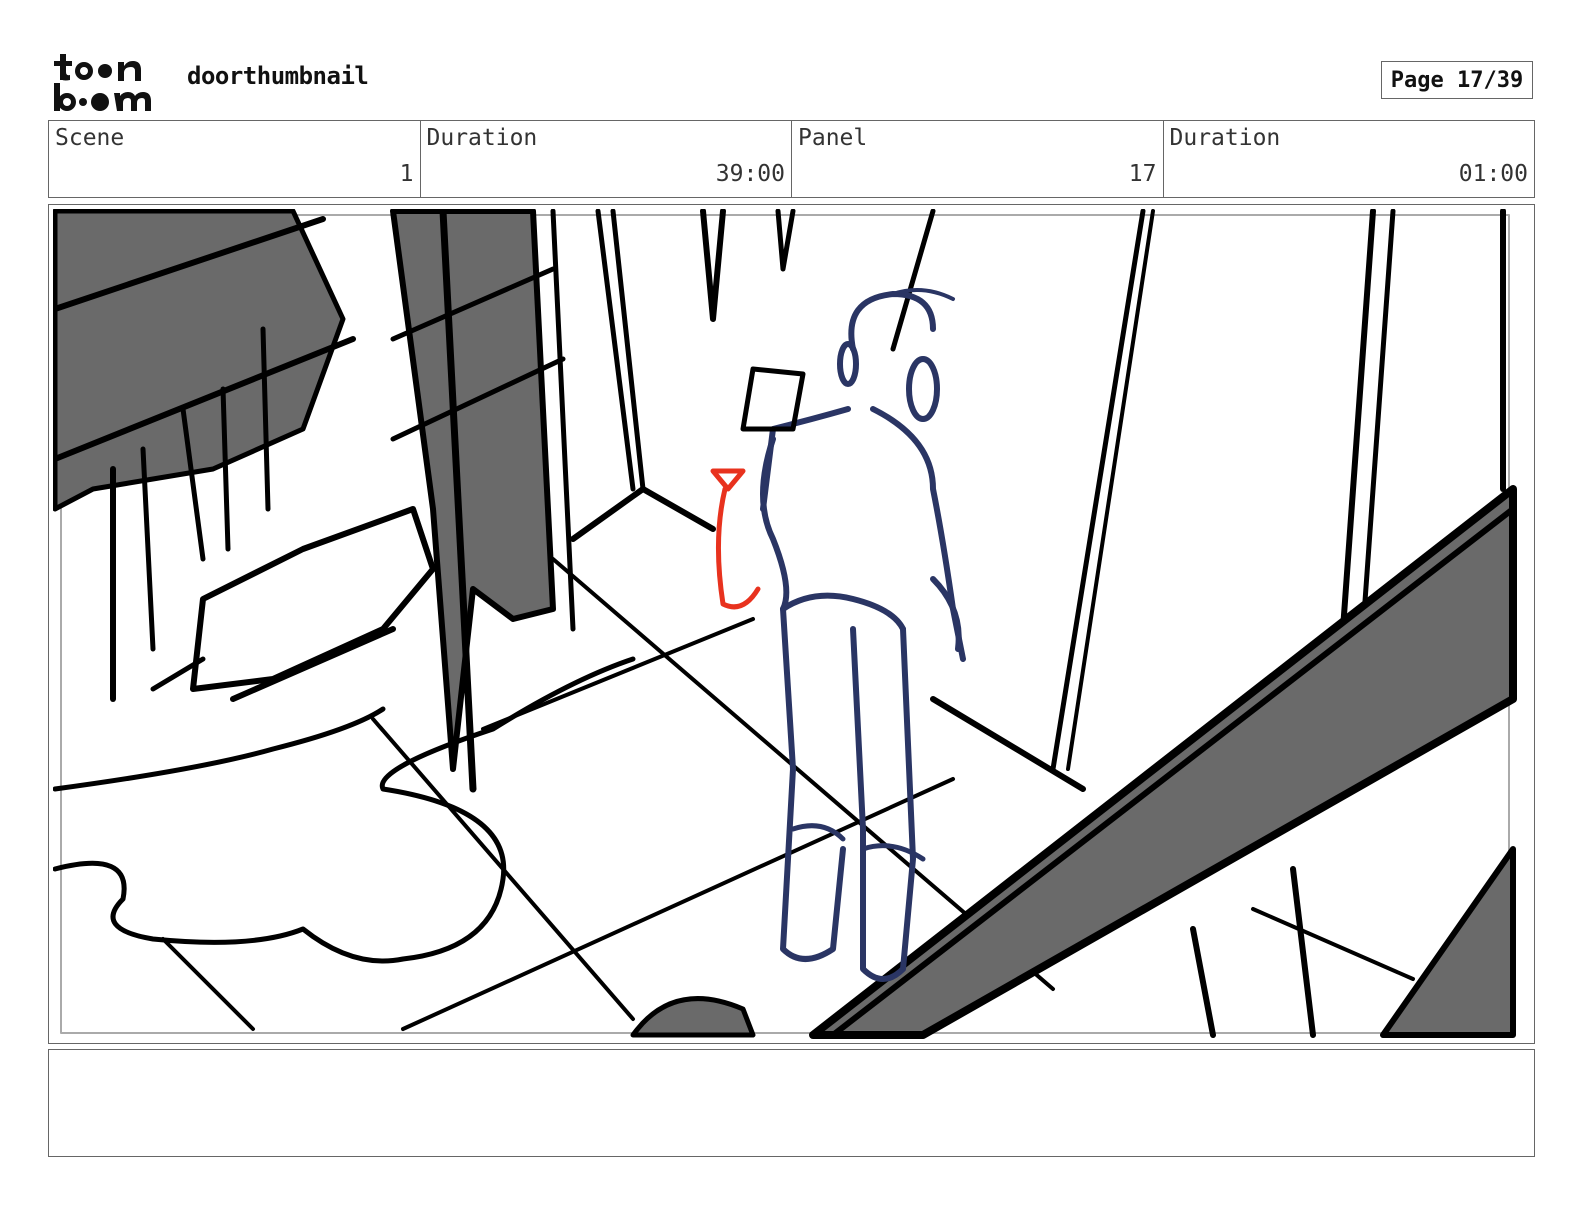 Image resolution: width=1584 pixels, height=1224 pixels. What do you see at coordinates (978, 159) in the screenshot?
I see `panel-cell: Panel 17` at bounding box center [978, 159].